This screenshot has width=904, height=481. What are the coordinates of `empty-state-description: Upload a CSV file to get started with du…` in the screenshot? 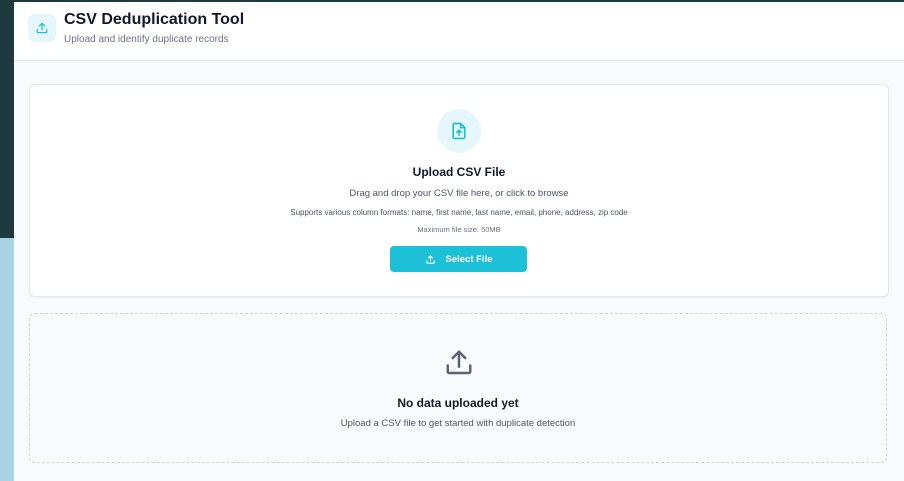 It's located at (458, 423).